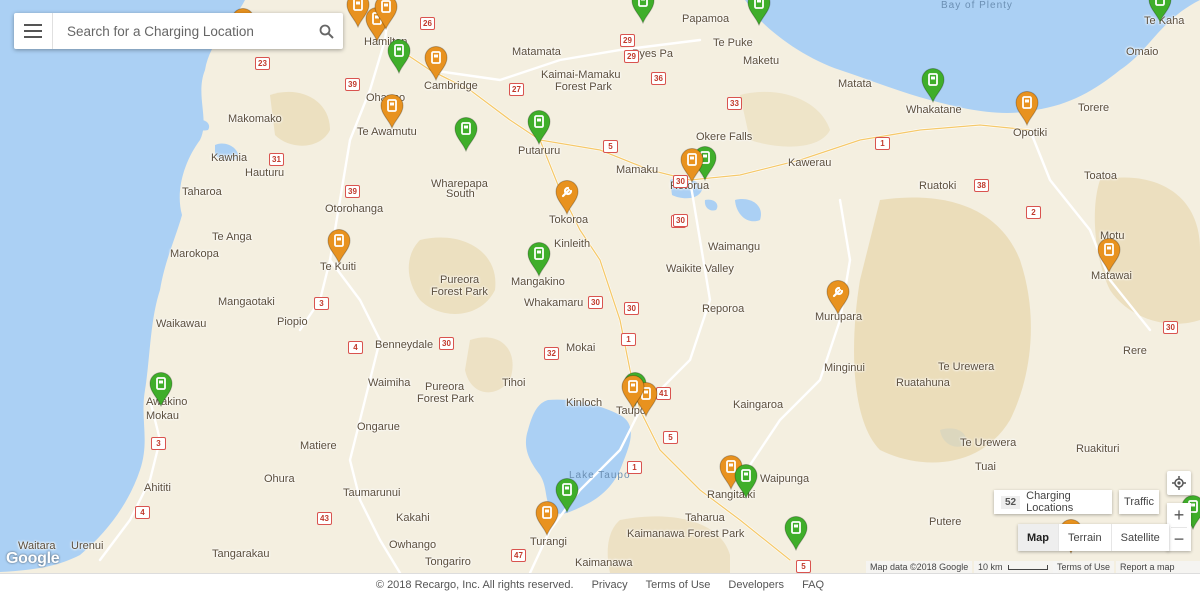 The image size is (1200, 596). I want to click on water-label: Bay of Plenty, so click(977, 5).